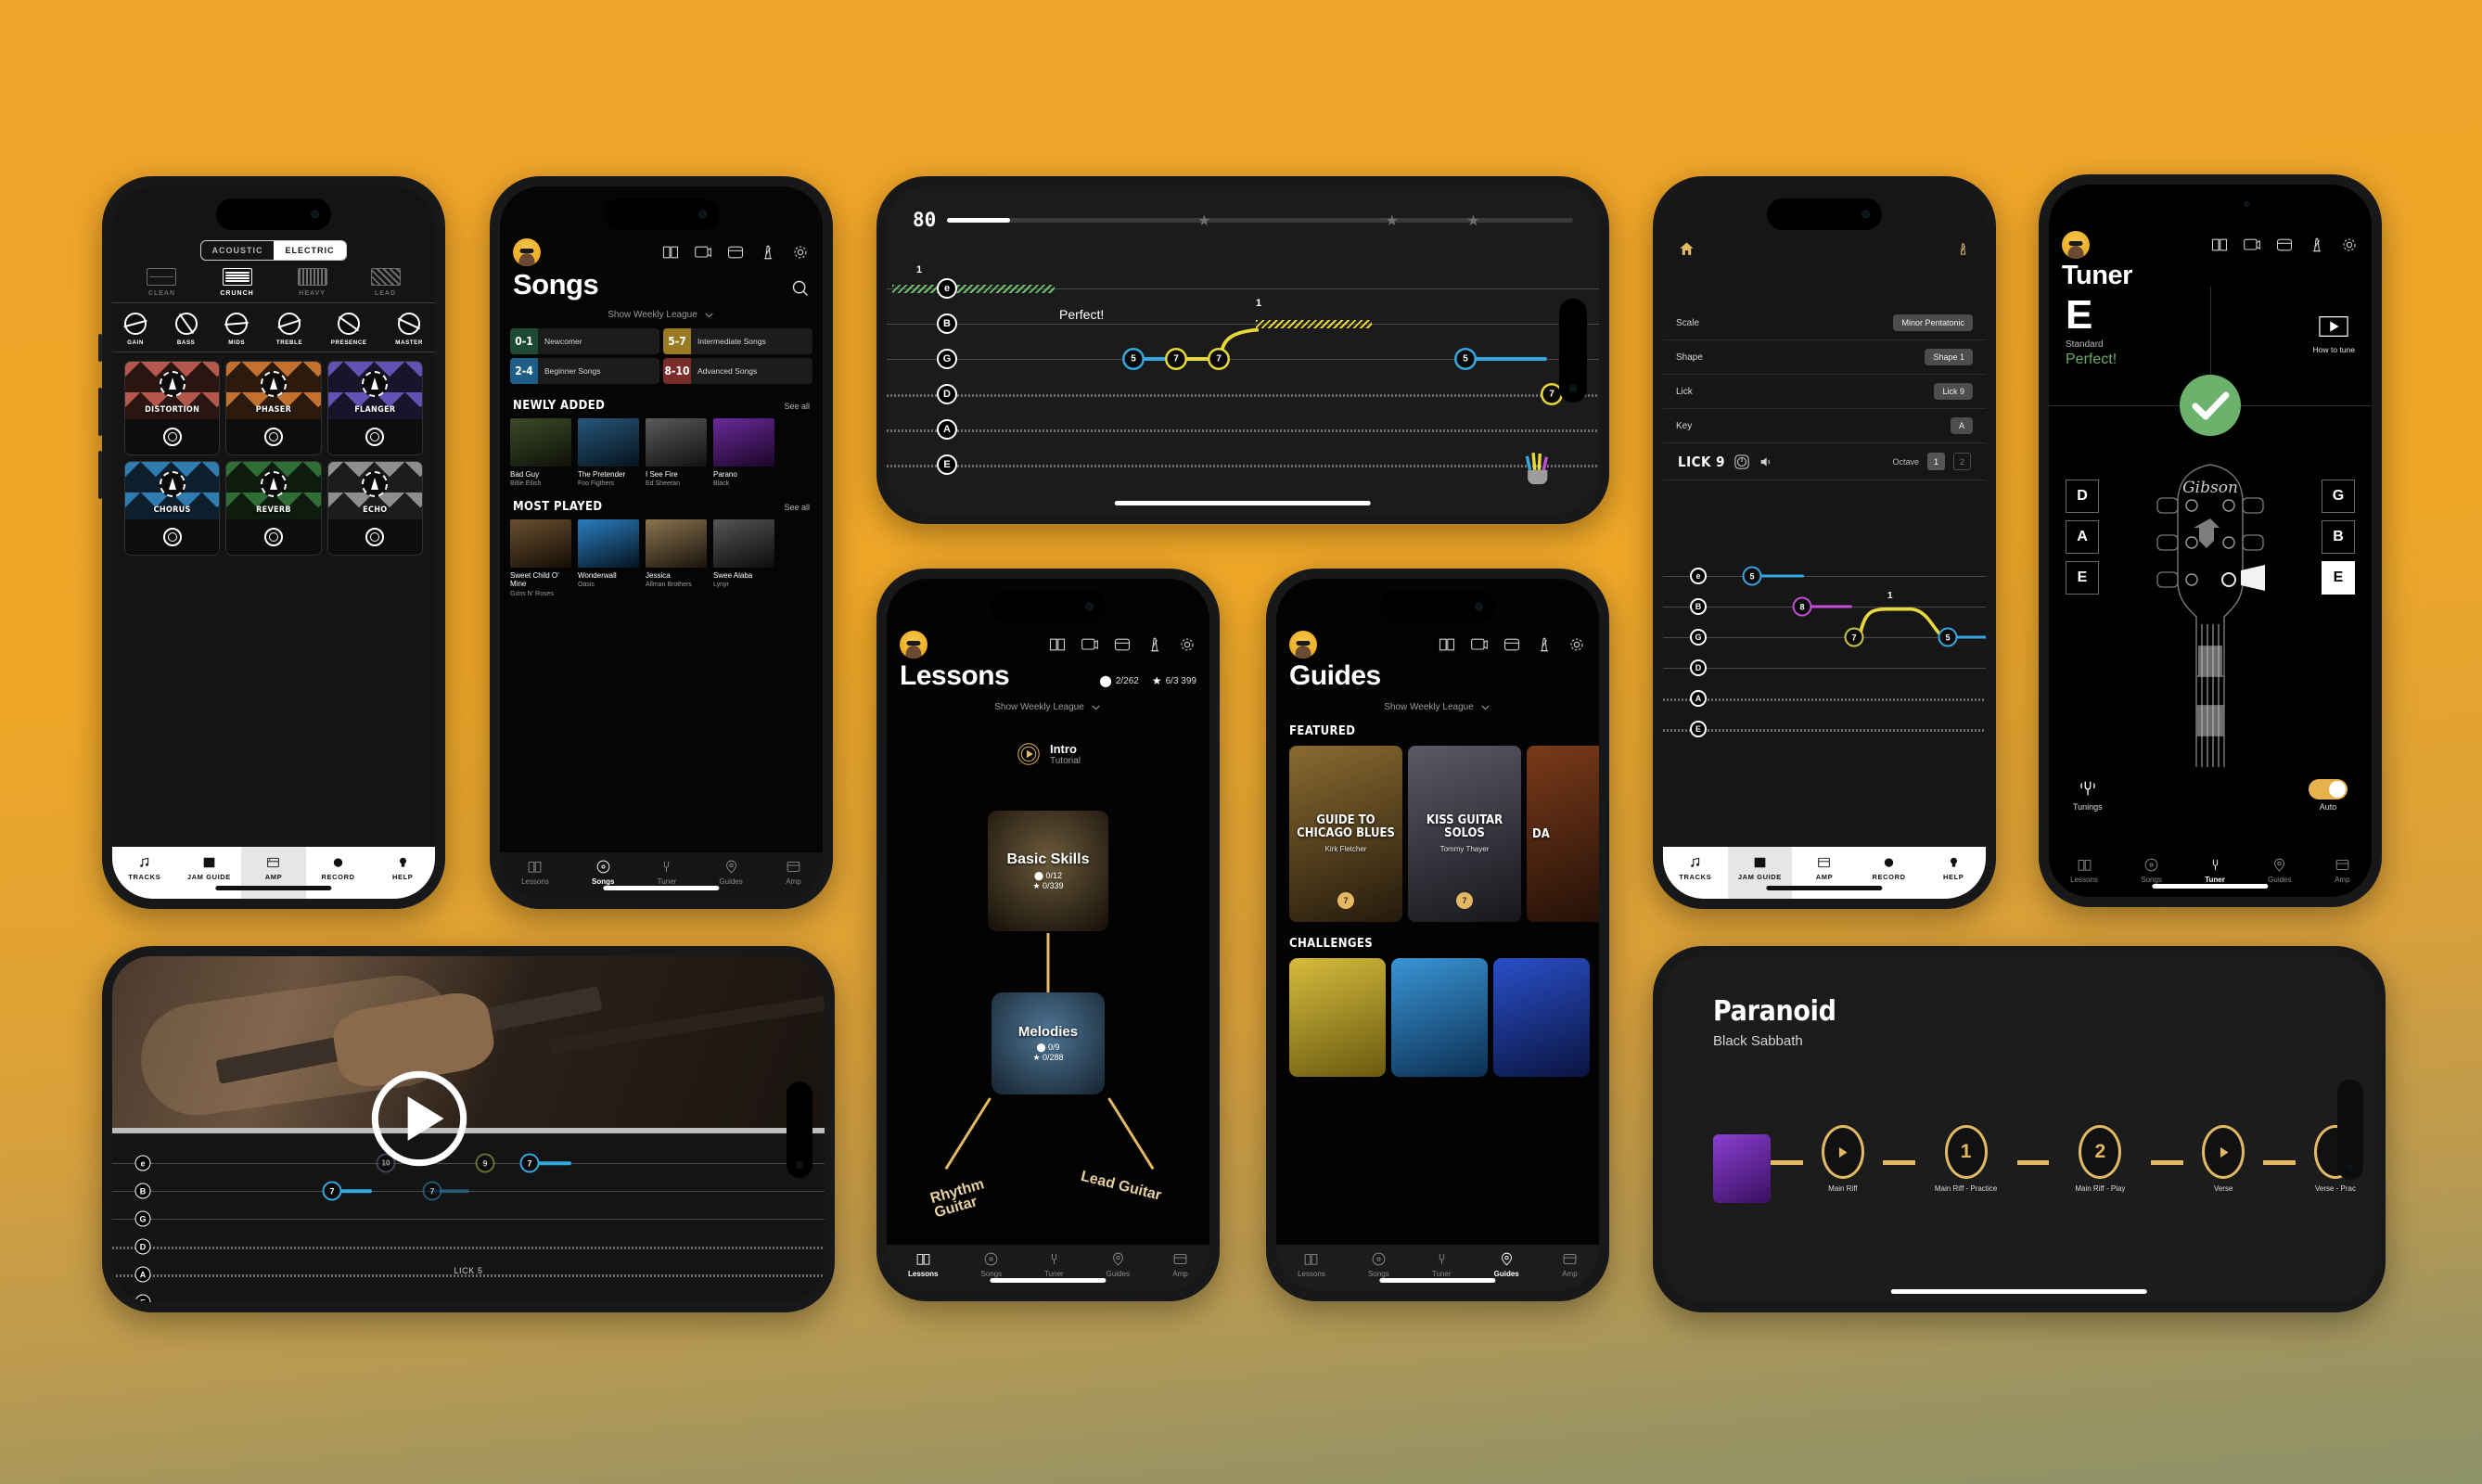 Image resolution: width=2482 pixels, height=1484 pixels. What do you see at coordinates (797, 507) in the screenshot?
I see `see-all-most-played: See all` at bounding box center [797, 507].